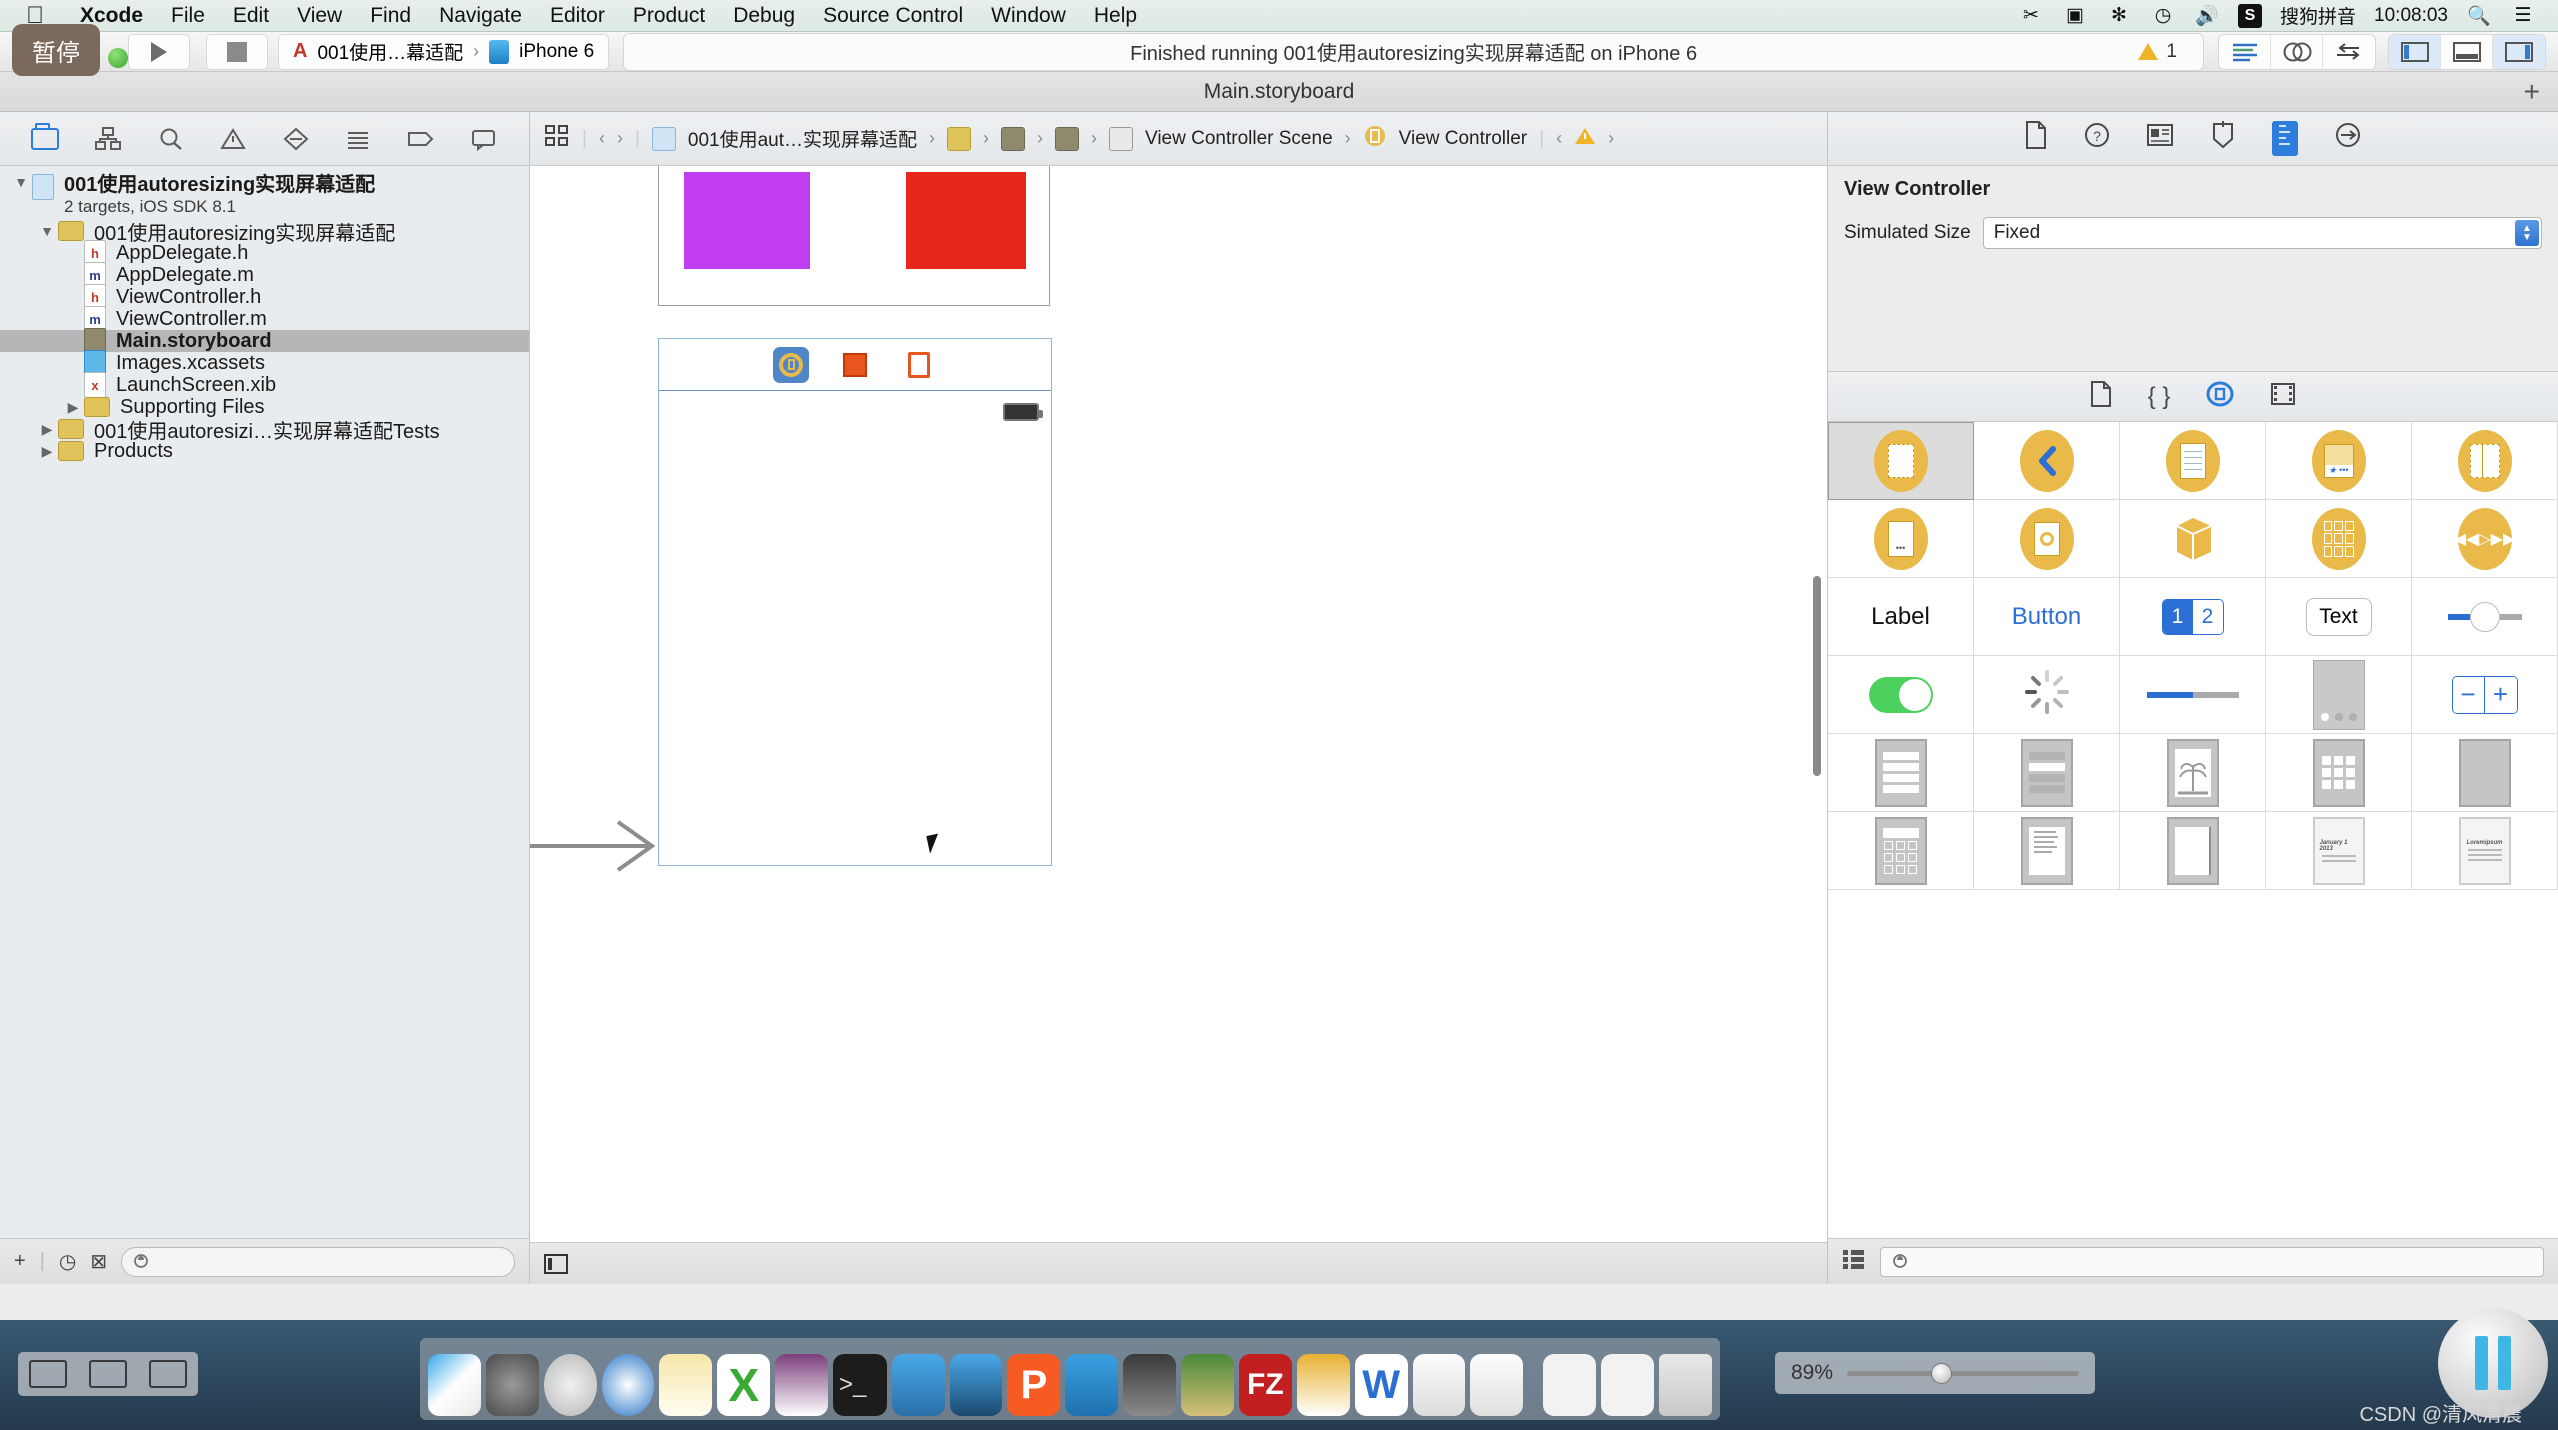  I want to click on menu-item-help: Help, so click(1115, 16).